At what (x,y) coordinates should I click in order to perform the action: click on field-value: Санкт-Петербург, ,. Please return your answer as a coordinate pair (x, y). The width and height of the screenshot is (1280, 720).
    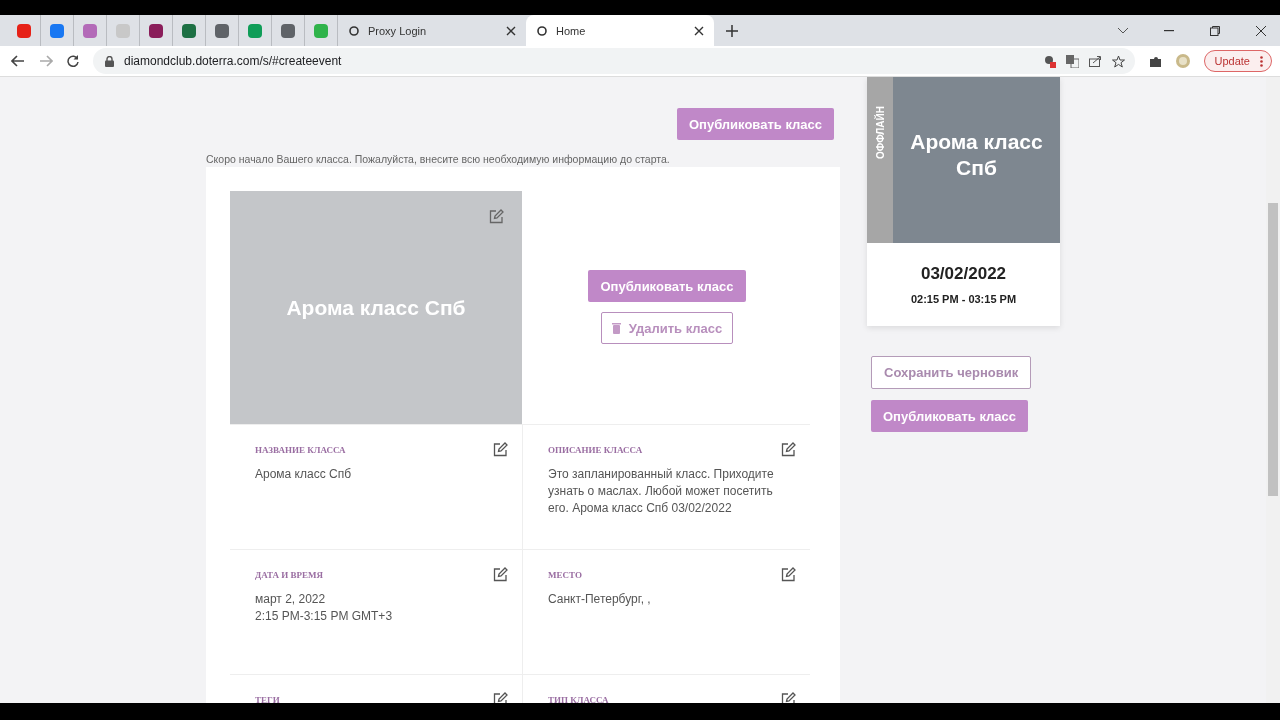
    Looking at the image, I should click on (600, 599).